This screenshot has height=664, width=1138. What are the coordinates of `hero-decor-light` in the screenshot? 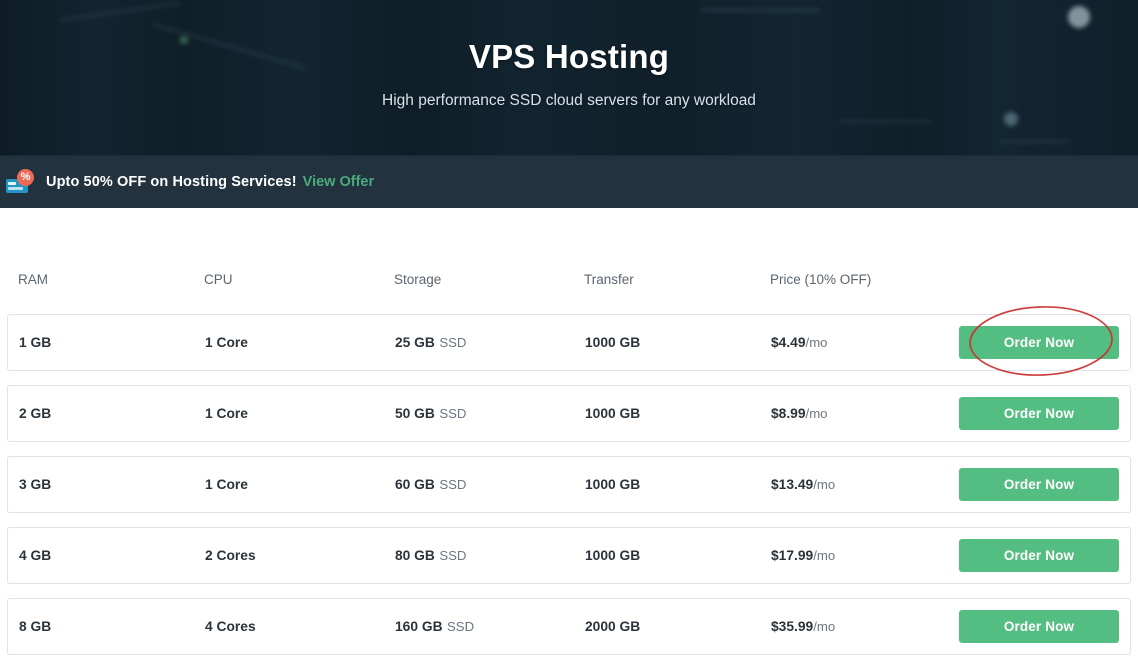 It's located at (1011, 119).